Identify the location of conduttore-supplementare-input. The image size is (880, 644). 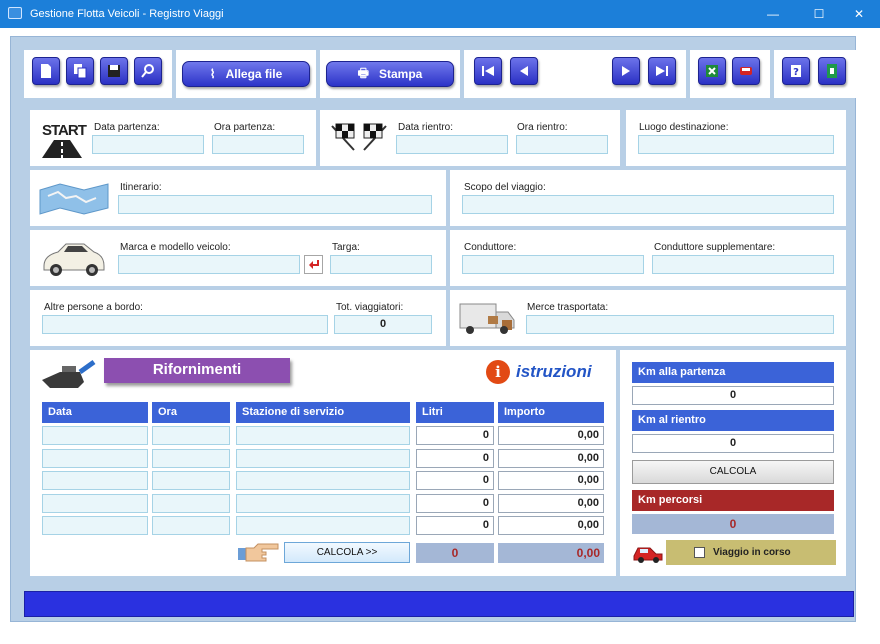
(743, 264).